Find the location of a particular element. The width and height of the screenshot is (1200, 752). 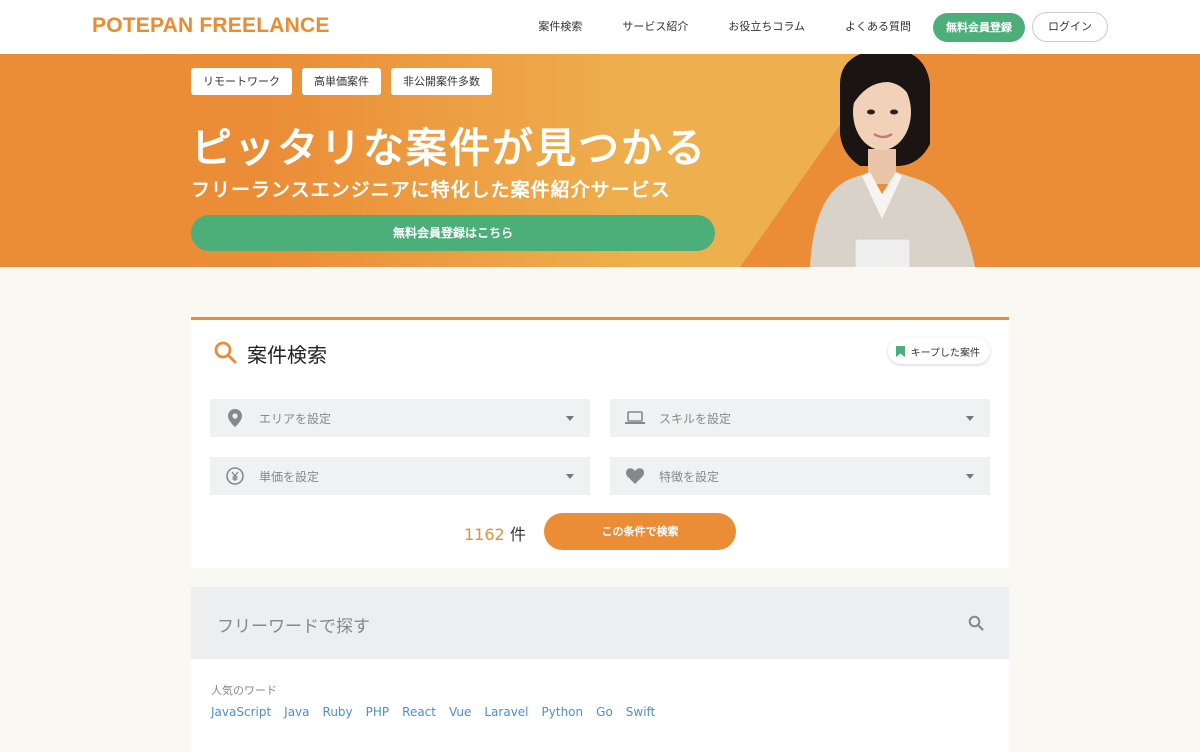

feature-select-label: 特徴を設定 is located at coordinates (689, 476).